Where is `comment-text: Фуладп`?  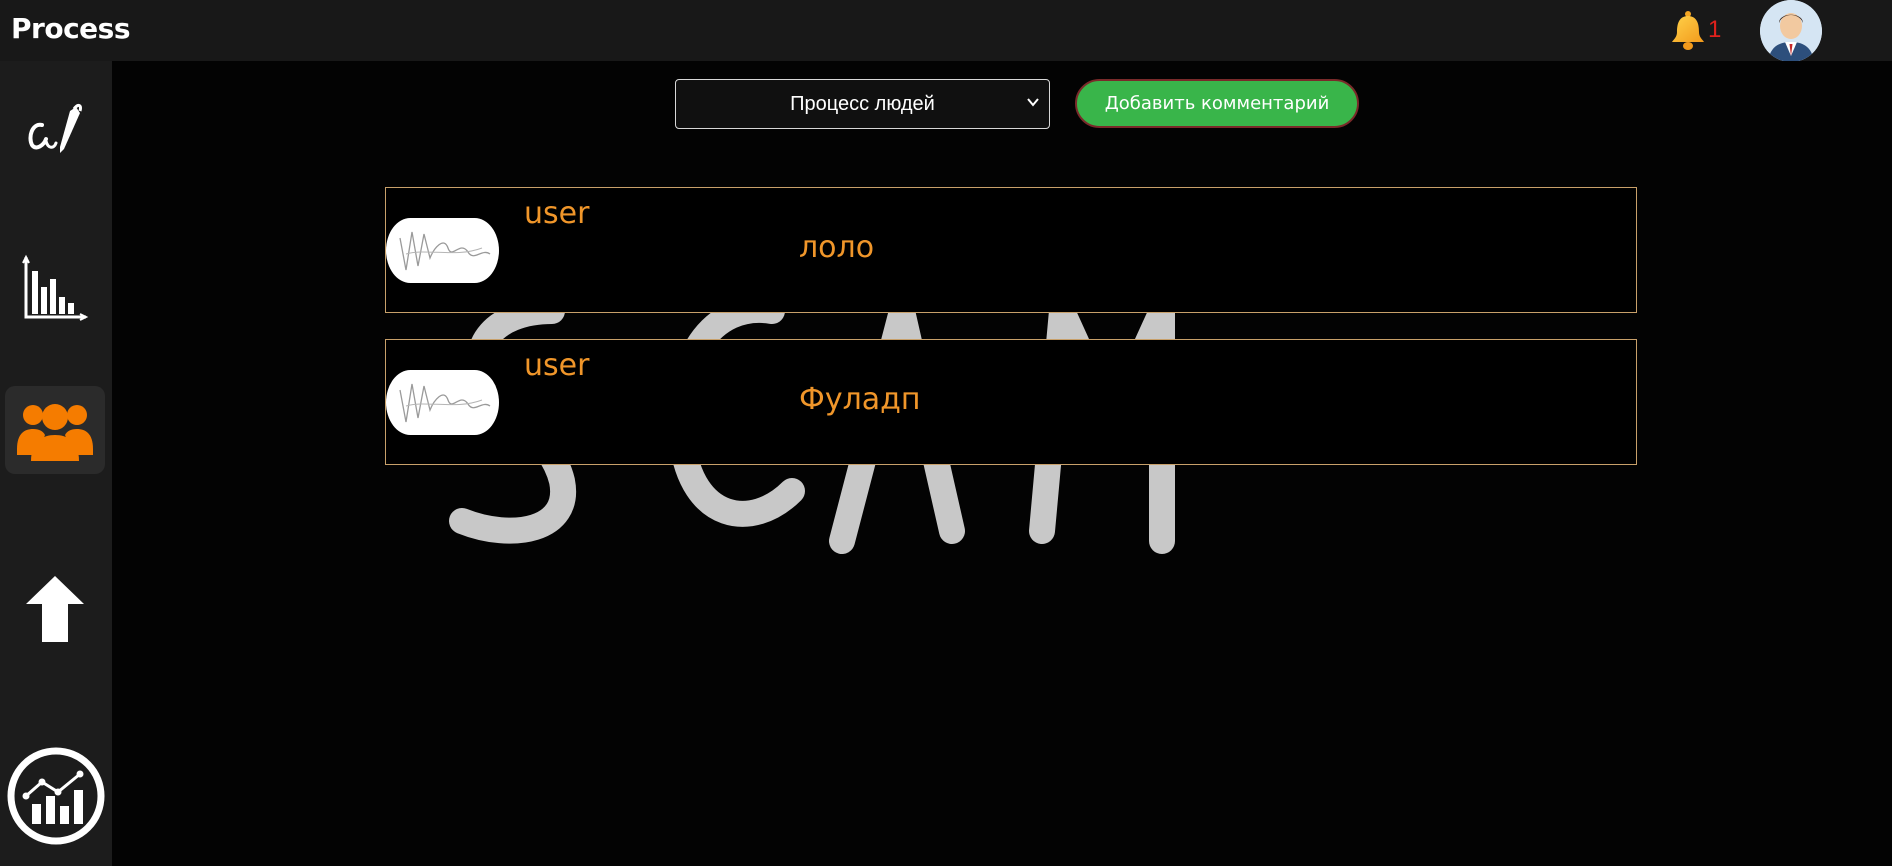 comment-text: Фуладп is located at coordinates (860, 399).